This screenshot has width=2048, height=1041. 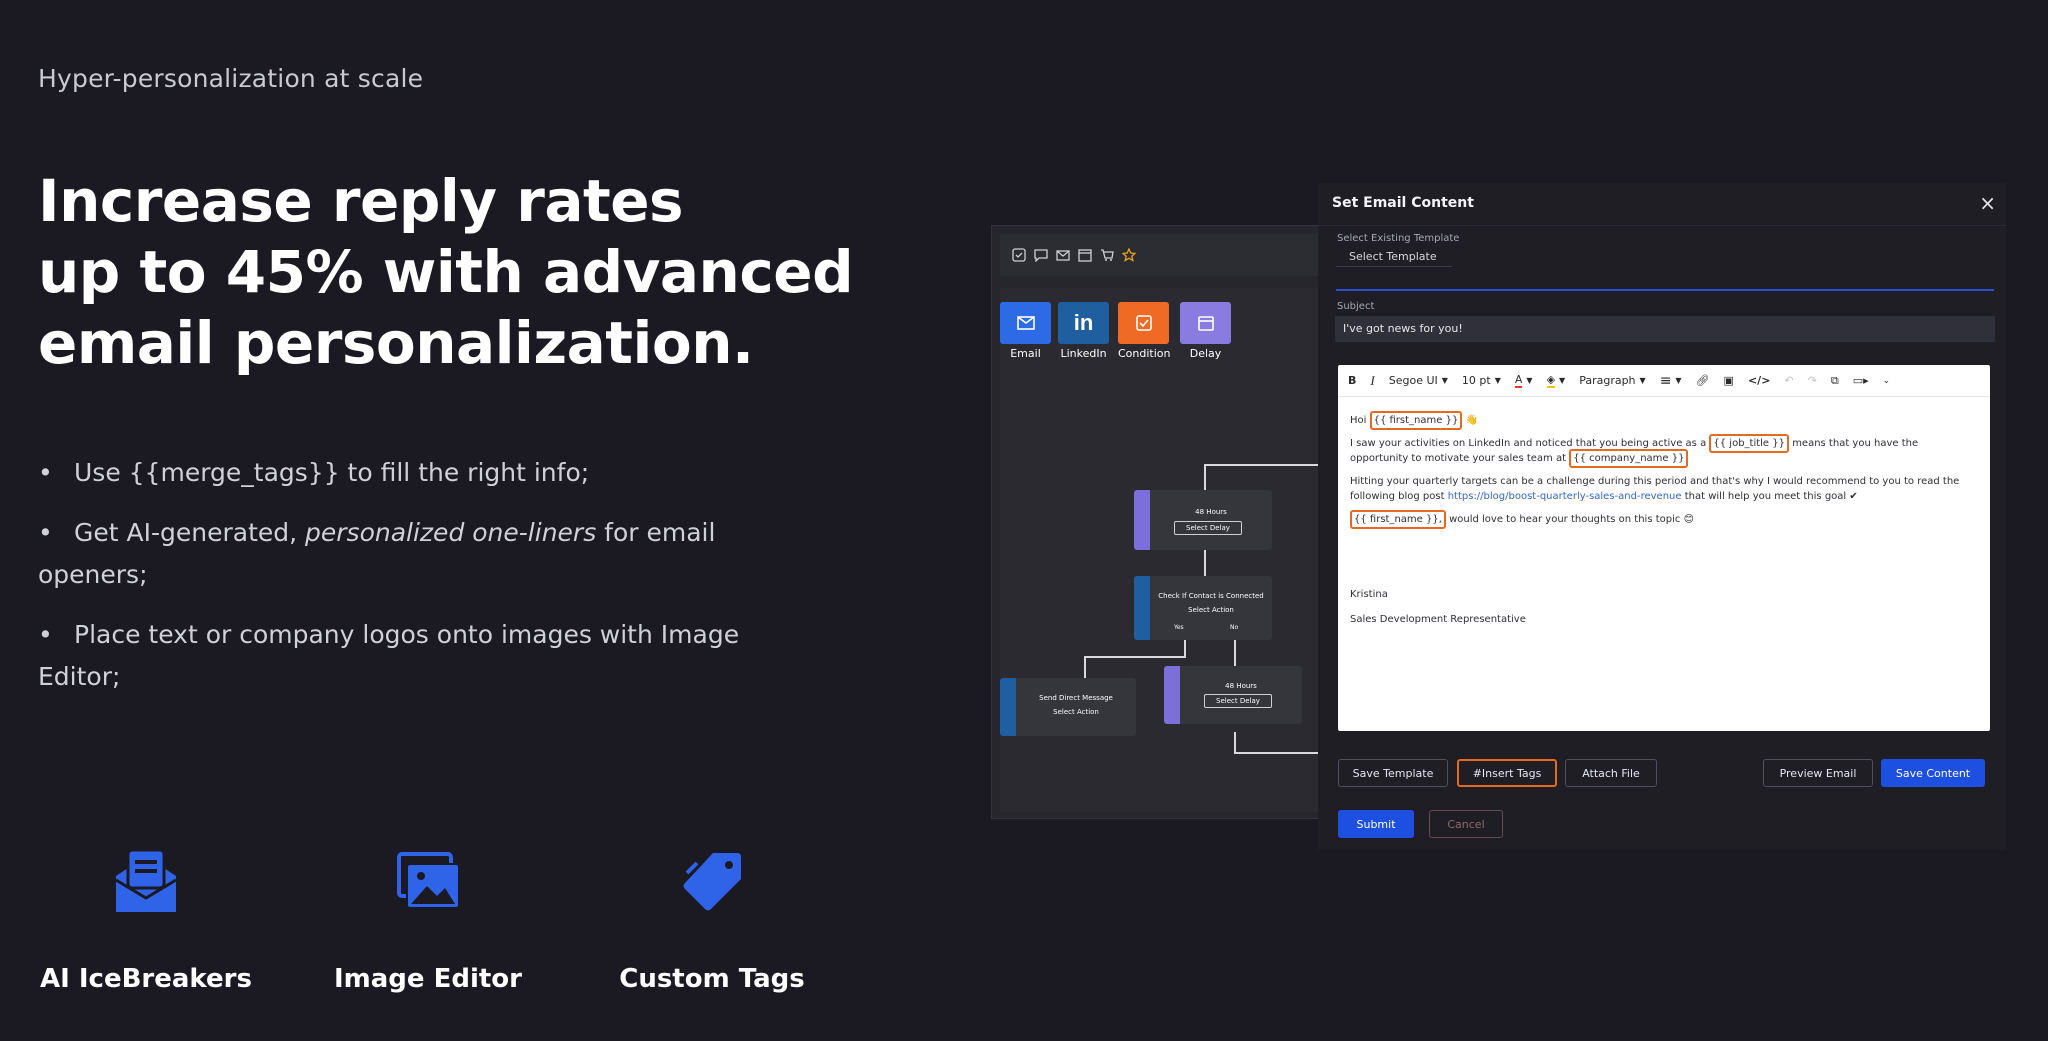 I want to click on font-size-select: 10 pt ▼, so click(x=1481, y=380).